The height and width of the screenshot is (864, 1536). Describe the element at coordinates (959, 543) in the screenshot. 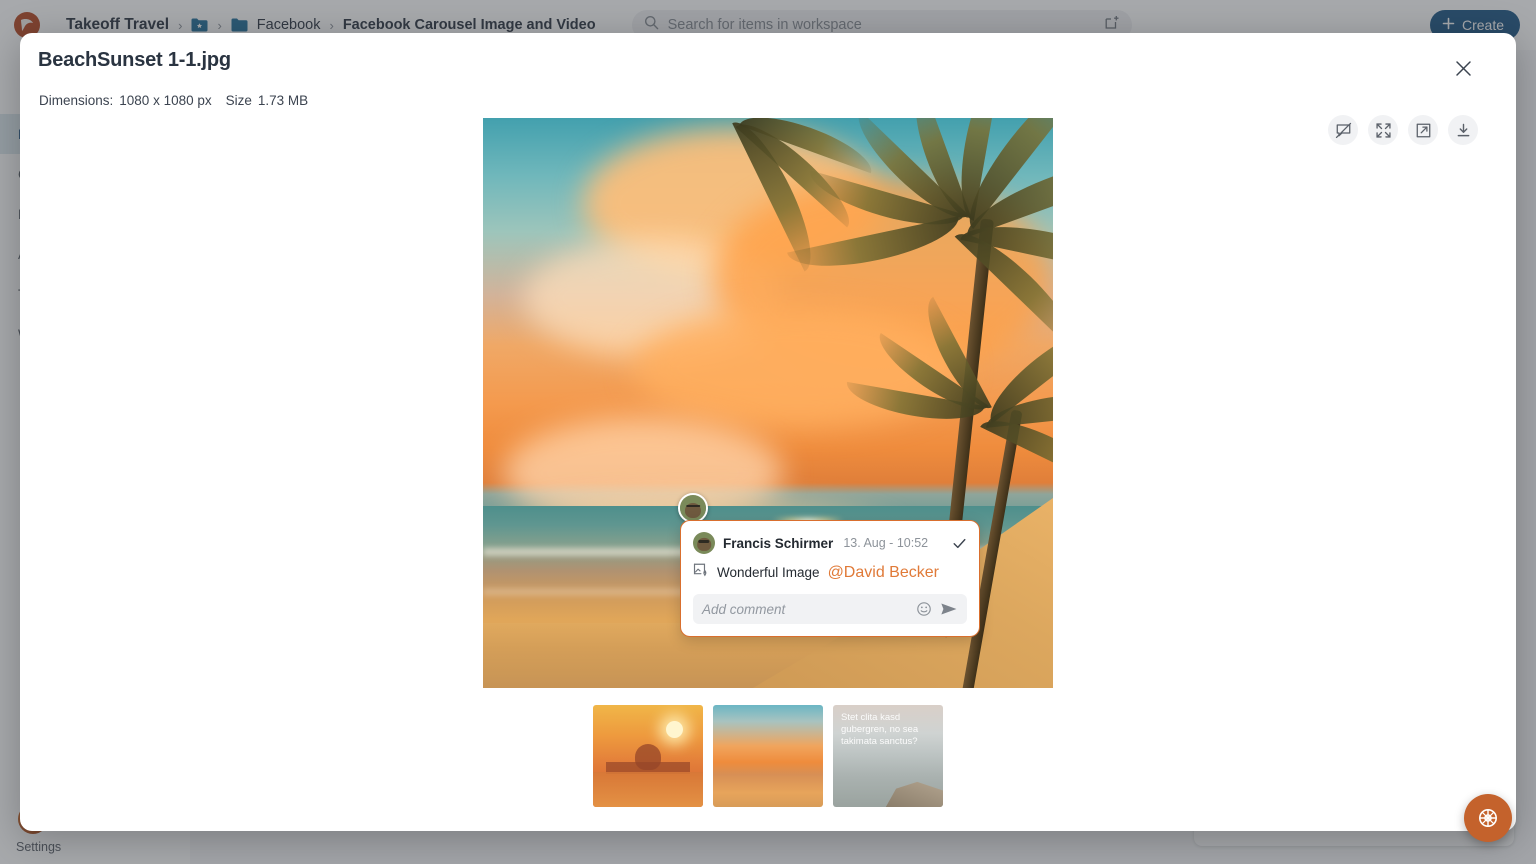

I see `check-icon` at that location.